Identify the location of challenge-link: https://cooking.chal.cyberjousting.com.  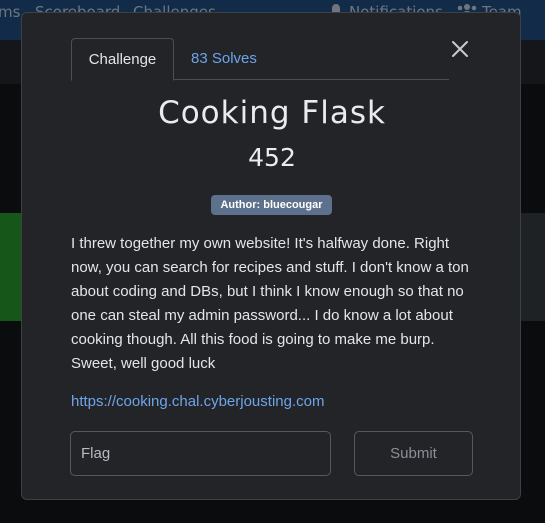
(197, 401).